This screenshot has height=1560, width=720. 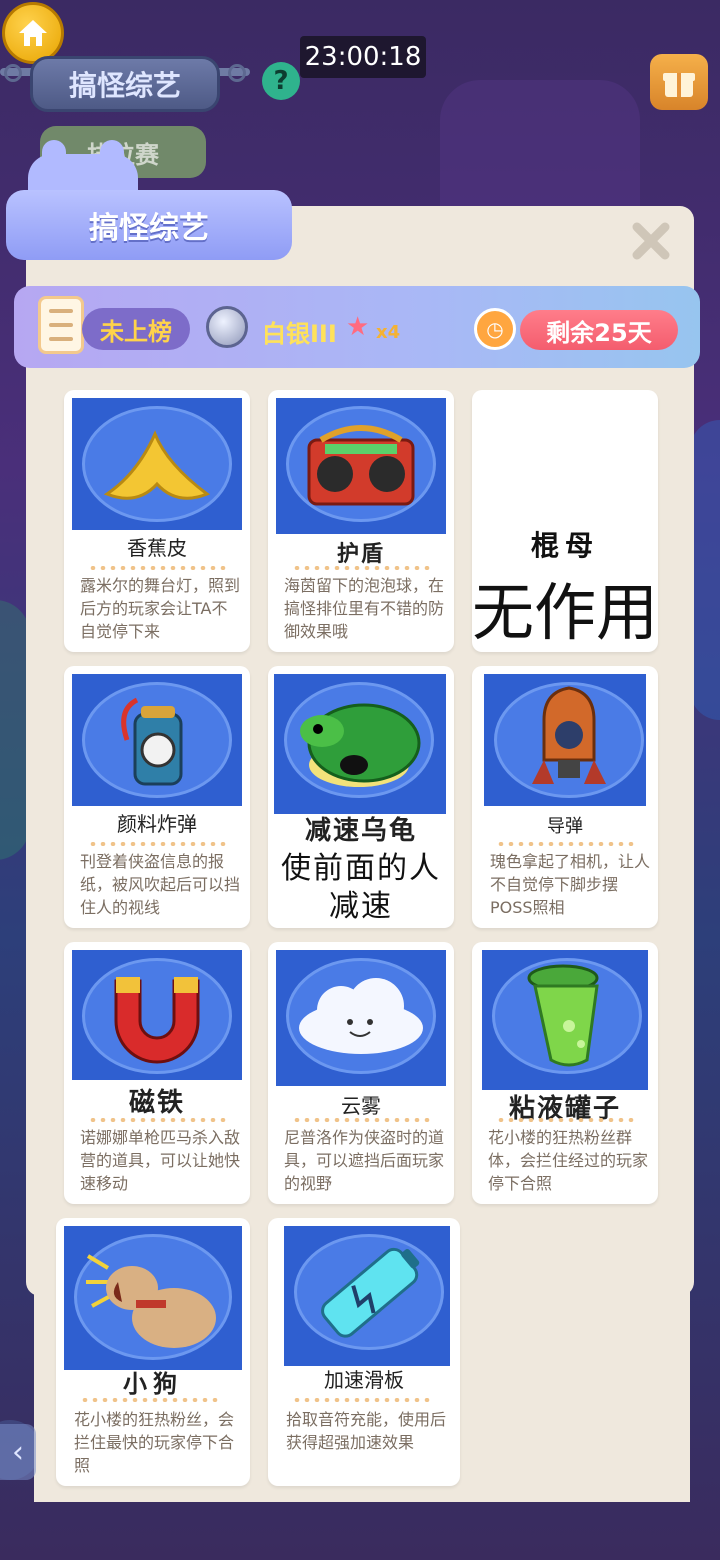 I want to click on item-card-speed-board: 加速滑板 拾取音符充能，使用后获得超强加速效果, so click(x=364, y=1352).